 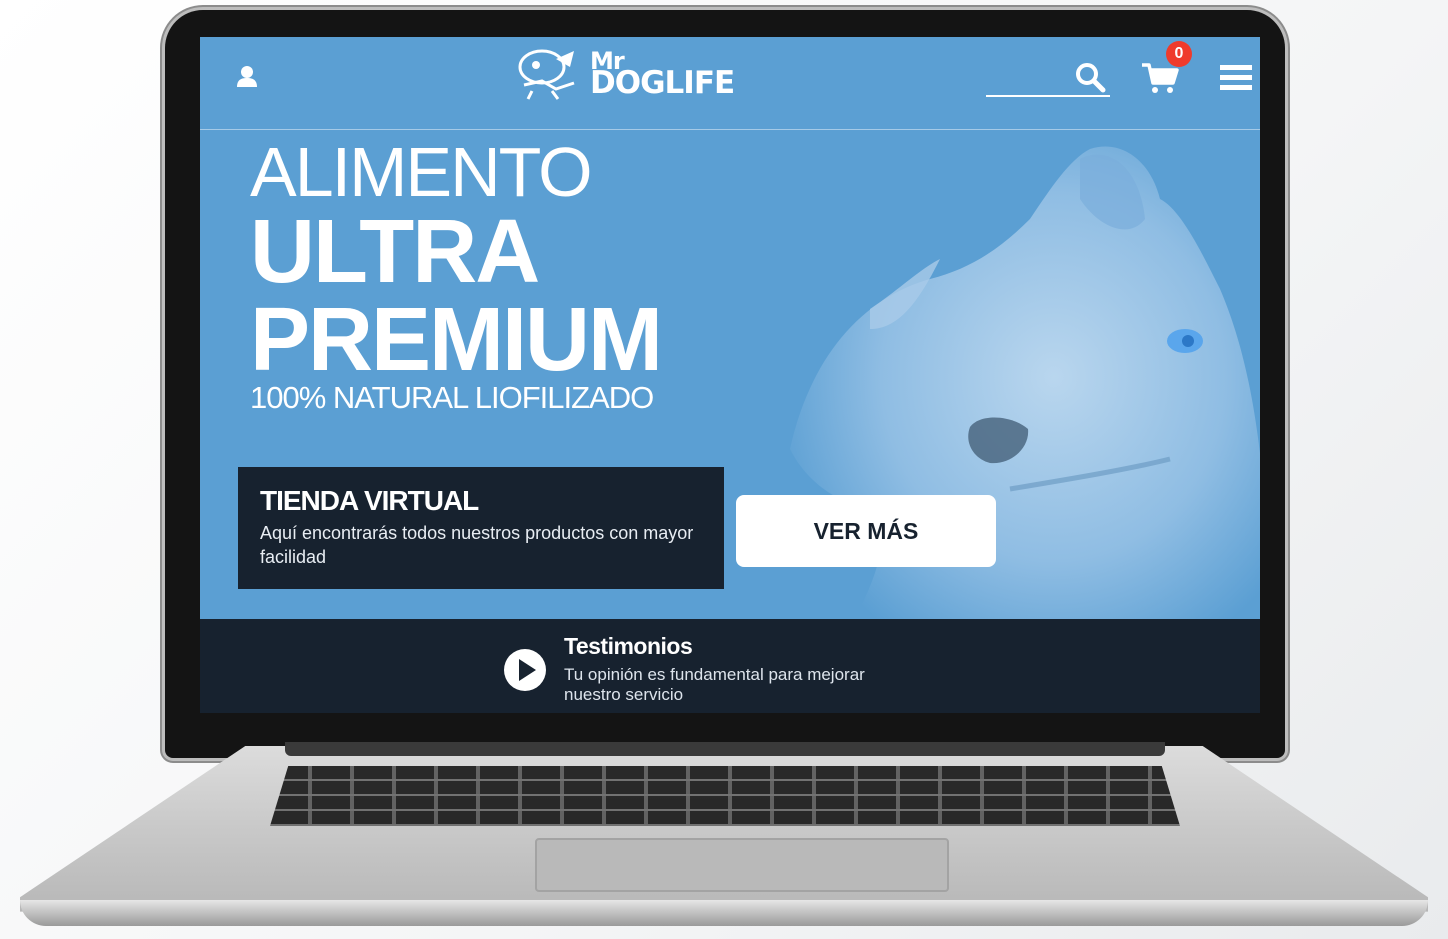 What do you see at coordinates (421, 172) in the screenshot?
I see `hero-title-line-1: ALIMENTO` at bounding box center [421, 172].